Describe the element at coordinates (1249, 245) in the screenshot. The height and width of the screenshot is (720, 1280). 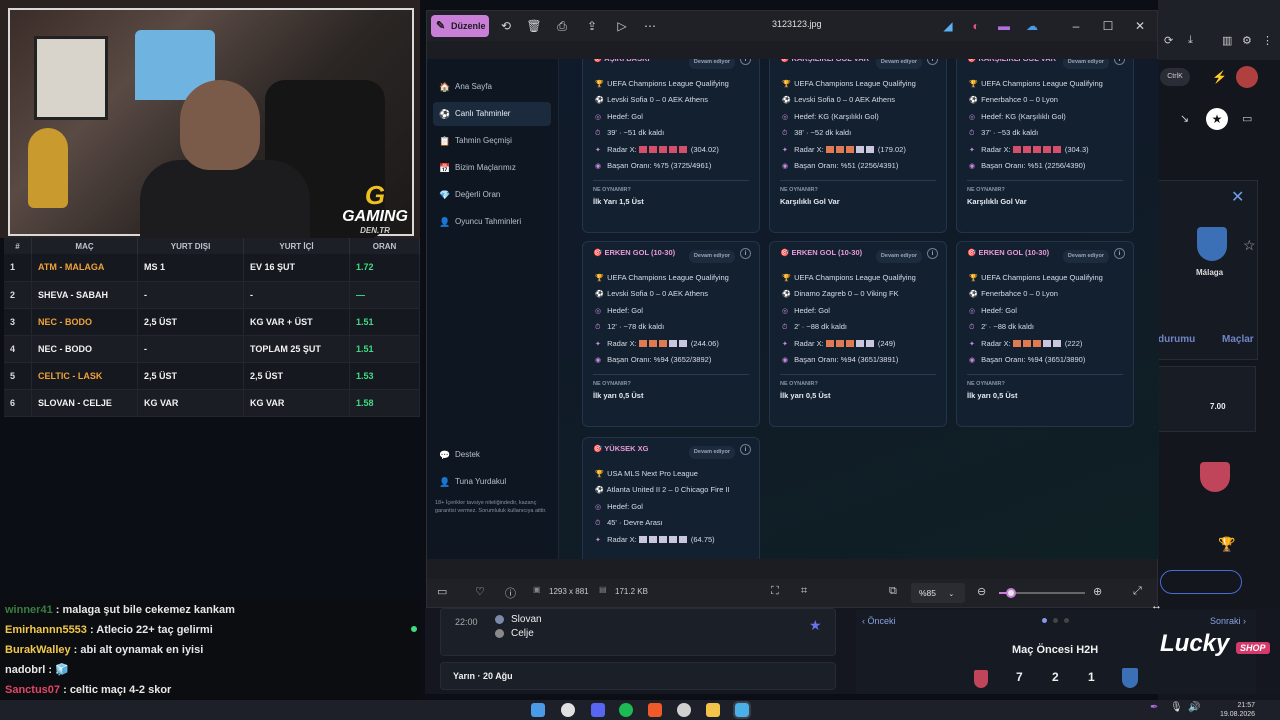
I see `favorite-star-icon: ☆` at that location.